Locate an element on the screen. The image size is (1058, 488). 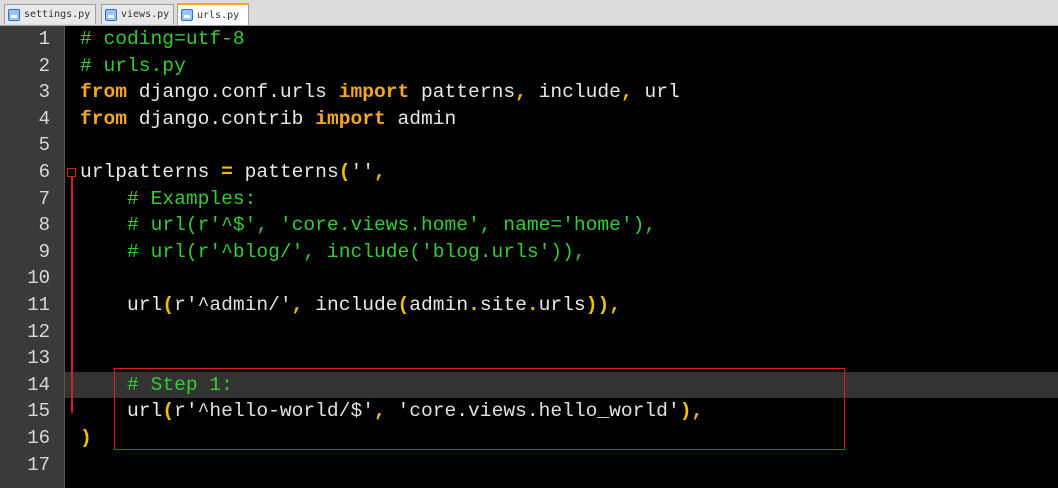
code-line: from django.contrib import admin is located at coordinates (561, 119).